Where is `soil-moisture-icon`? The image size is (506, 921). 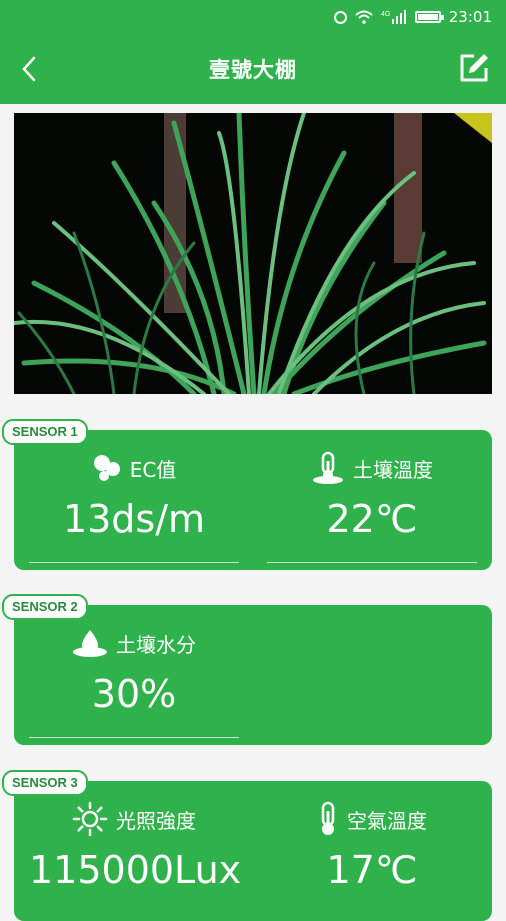
soil-moisture-icon is located at coordinates (90, 643).